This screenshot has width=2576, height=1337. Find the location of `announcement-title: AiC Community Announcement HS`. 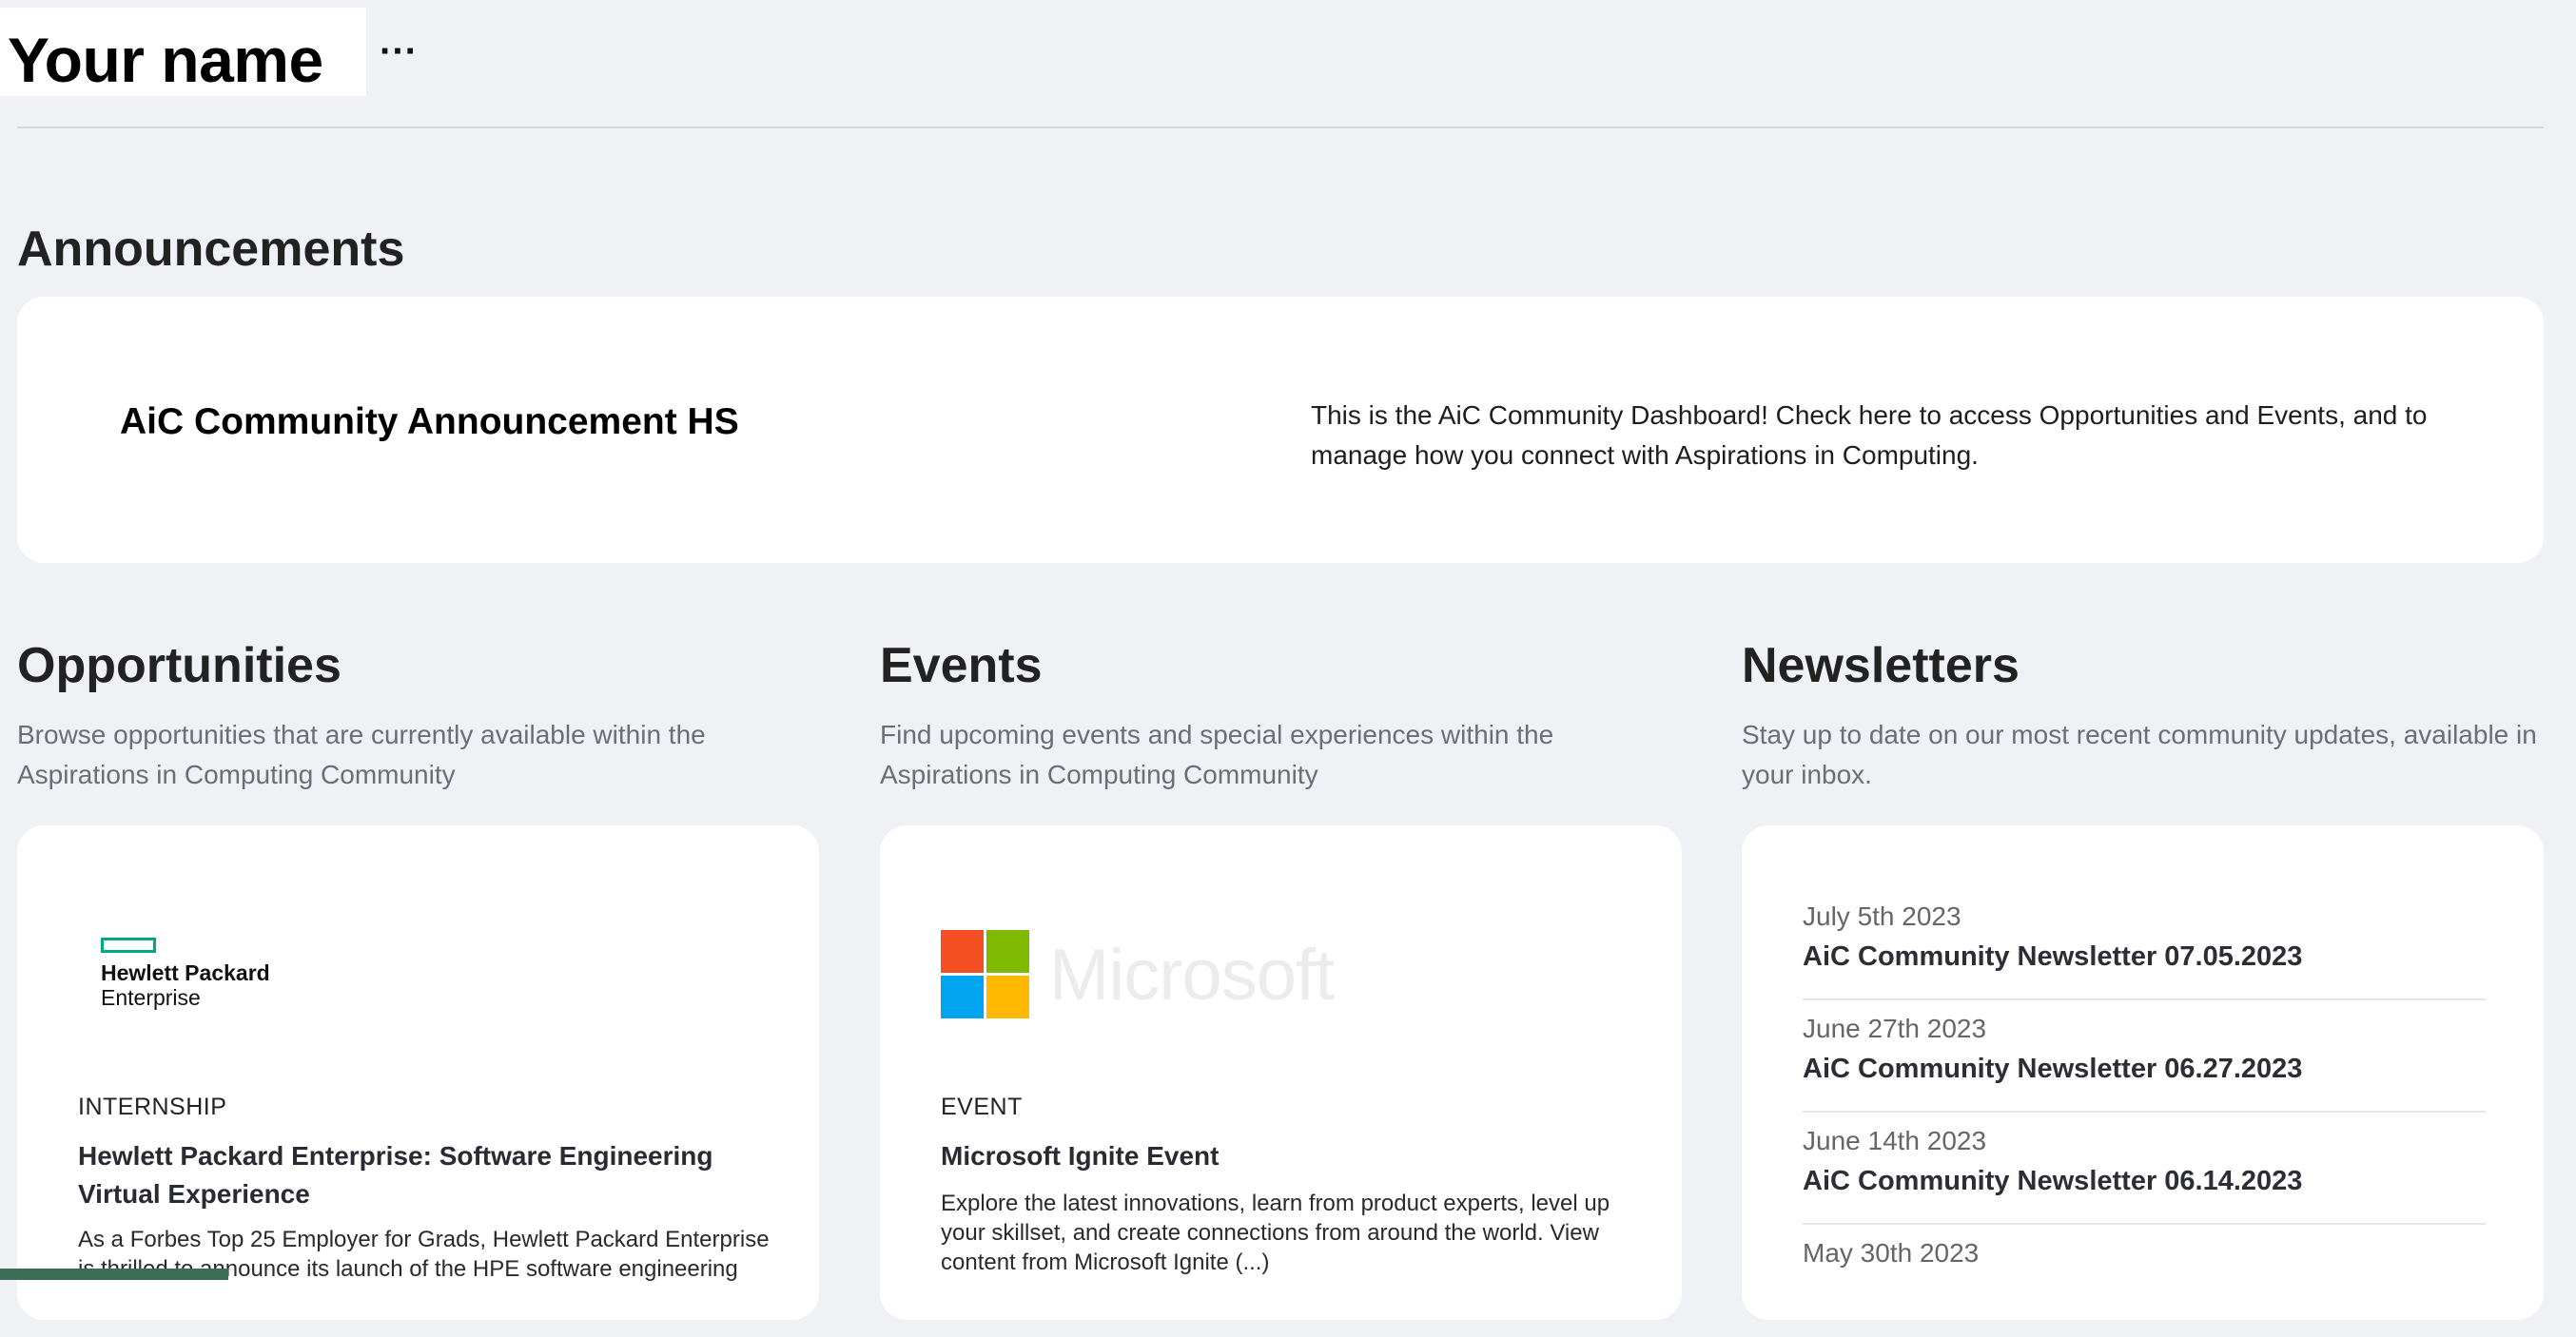

announcement-title: AiC Community Announcement HS is located at coordinates (430, 422).